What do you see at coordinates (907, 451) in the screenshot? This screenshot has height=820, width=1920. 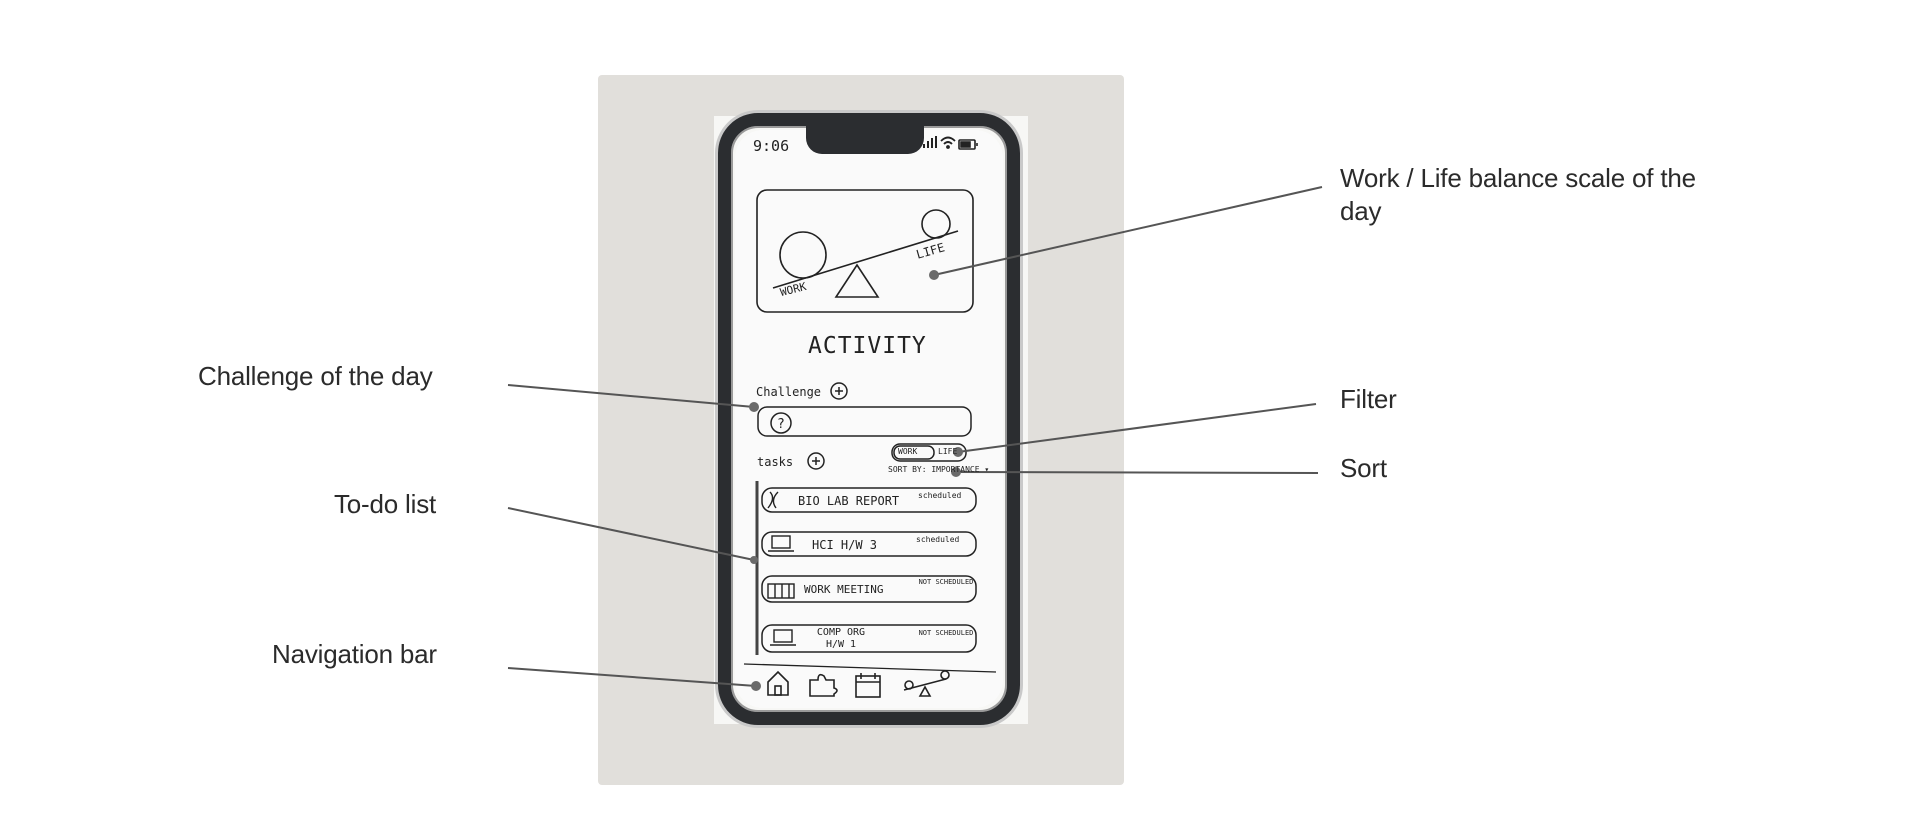 I see `filter-work-chip: WORK` at bounding box center [907, 451].